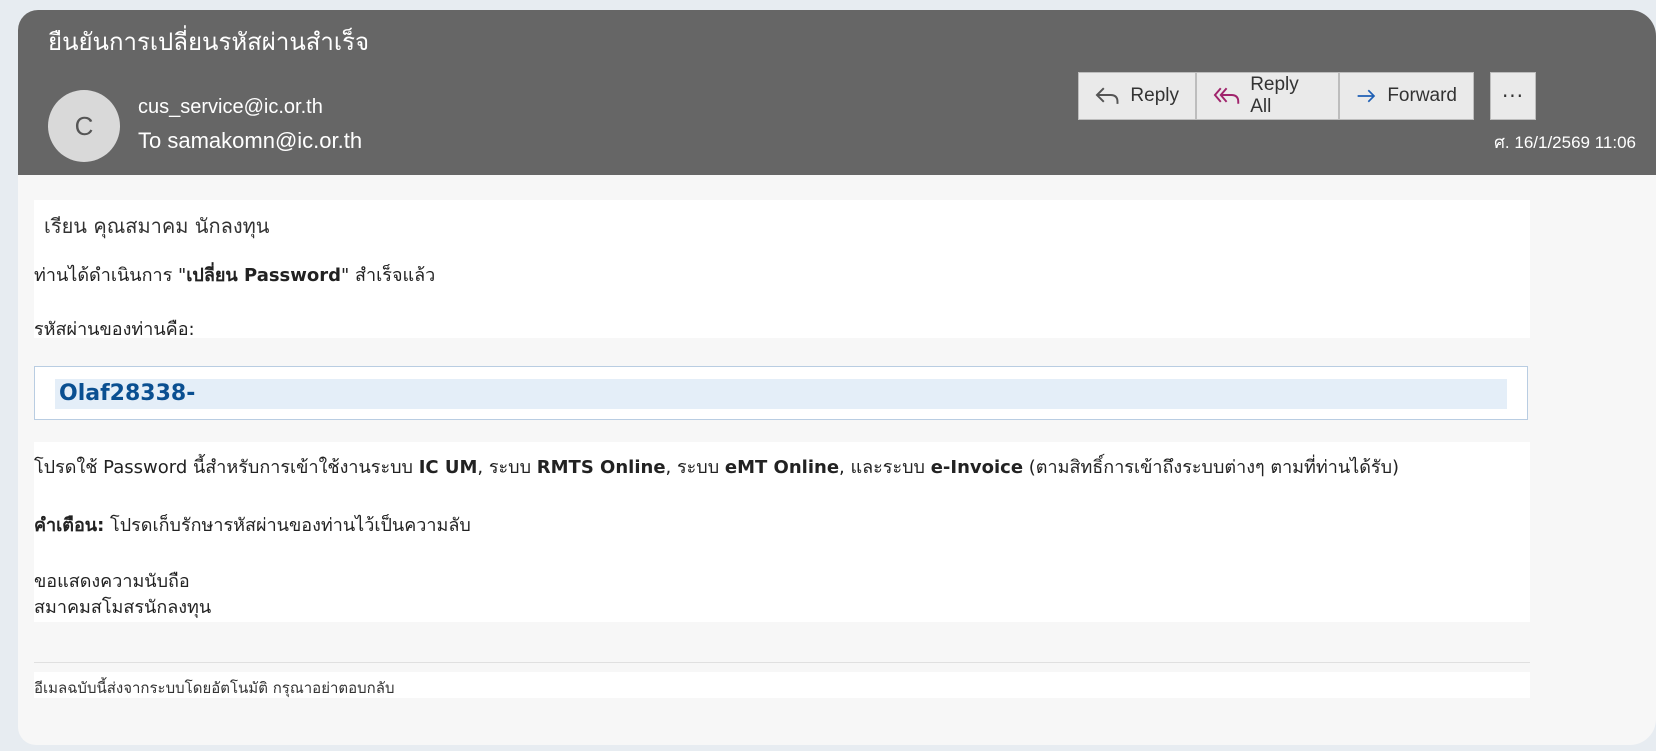 The image size is (1656, 751). I want to click on reply-all-button: Reply All, so click(1267, 96).